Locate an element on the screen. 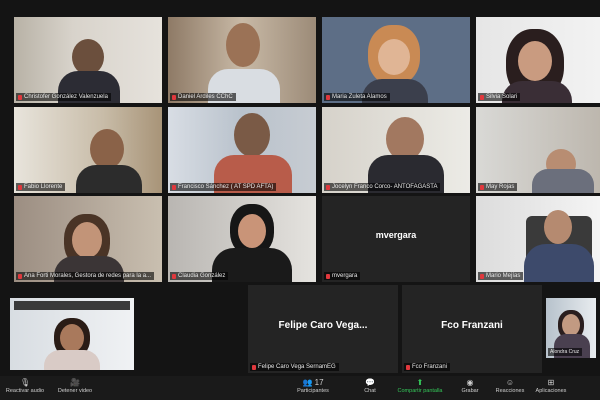 The width and height of the screenshot is (600, 400). reactions-icon: ☺ is located at coordinates (510, 382).